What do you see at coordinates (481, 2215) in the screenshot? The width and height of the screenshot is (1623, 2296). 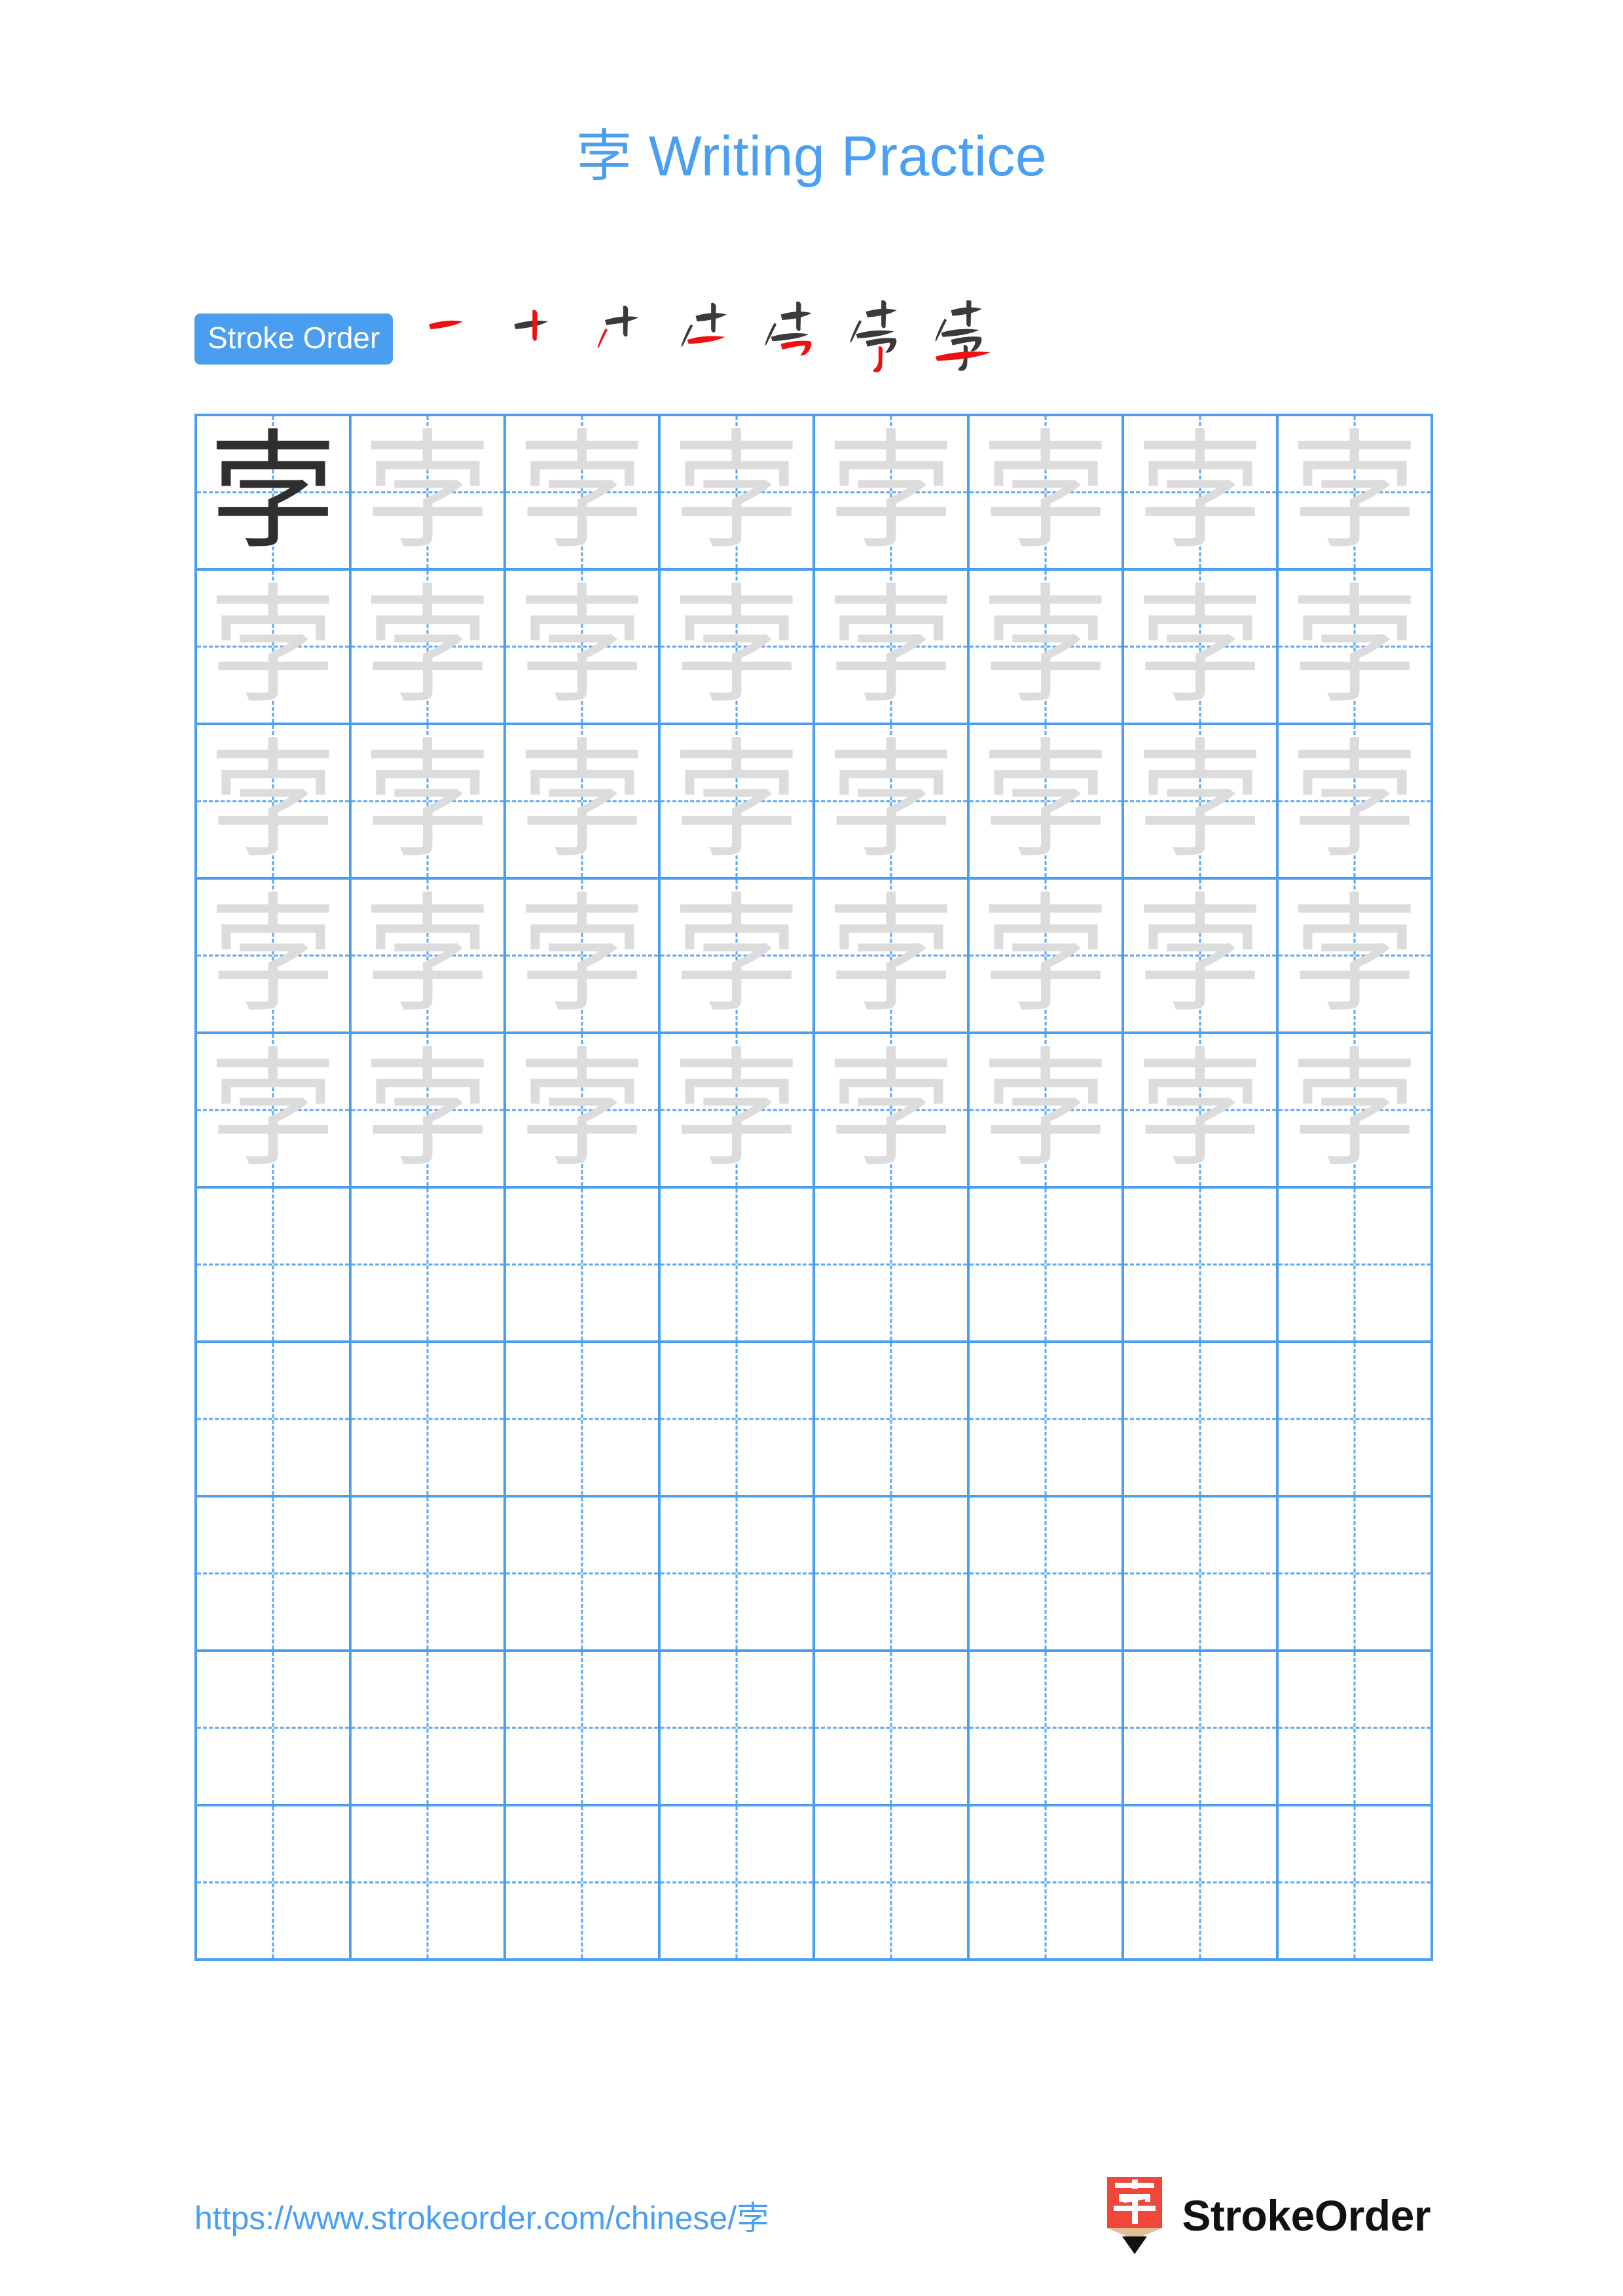 I see `site-url-link: https://www.strokeorder.com/chinese/孛` at bounding box center [481, 2215].